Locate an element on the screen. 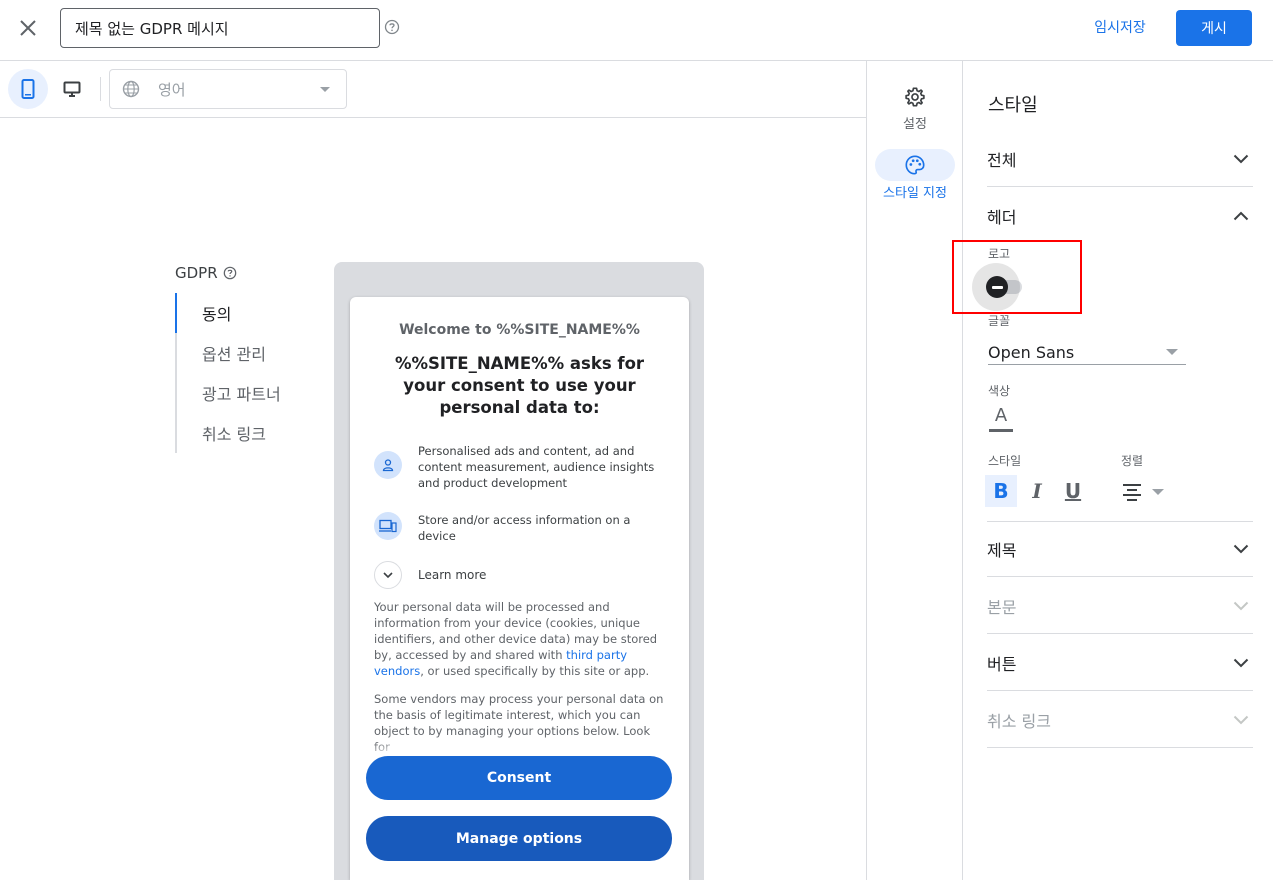  preview-toolbar: 영어 is located at coordinates (433, 89).